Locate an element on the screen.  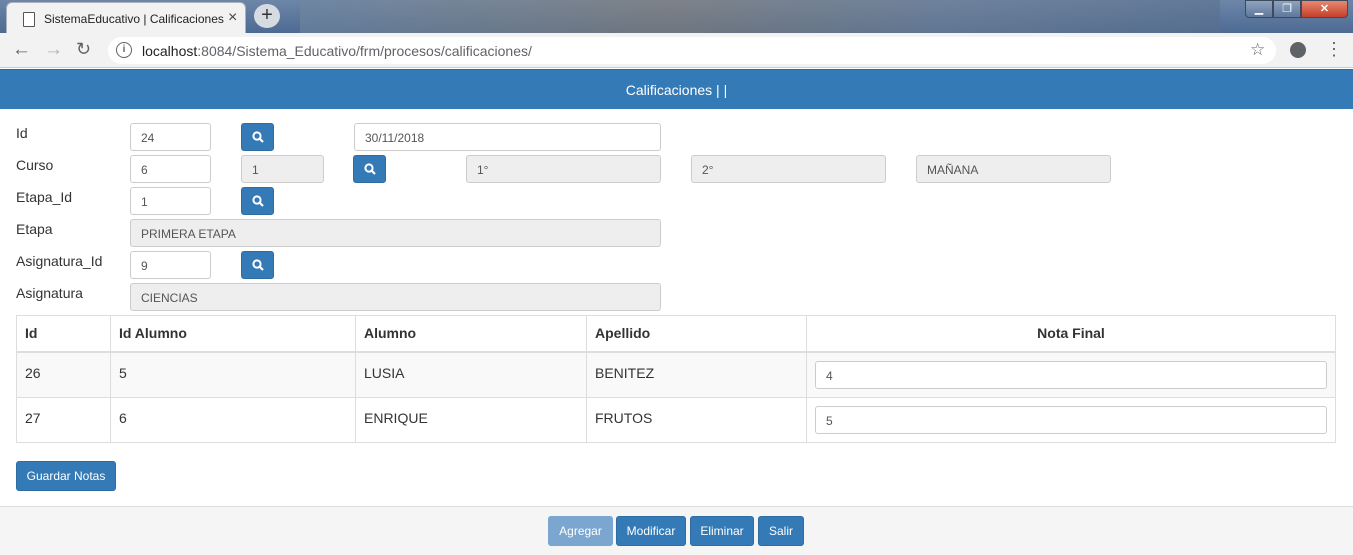
new-tab-button: + is located at coordinates (267, 16).